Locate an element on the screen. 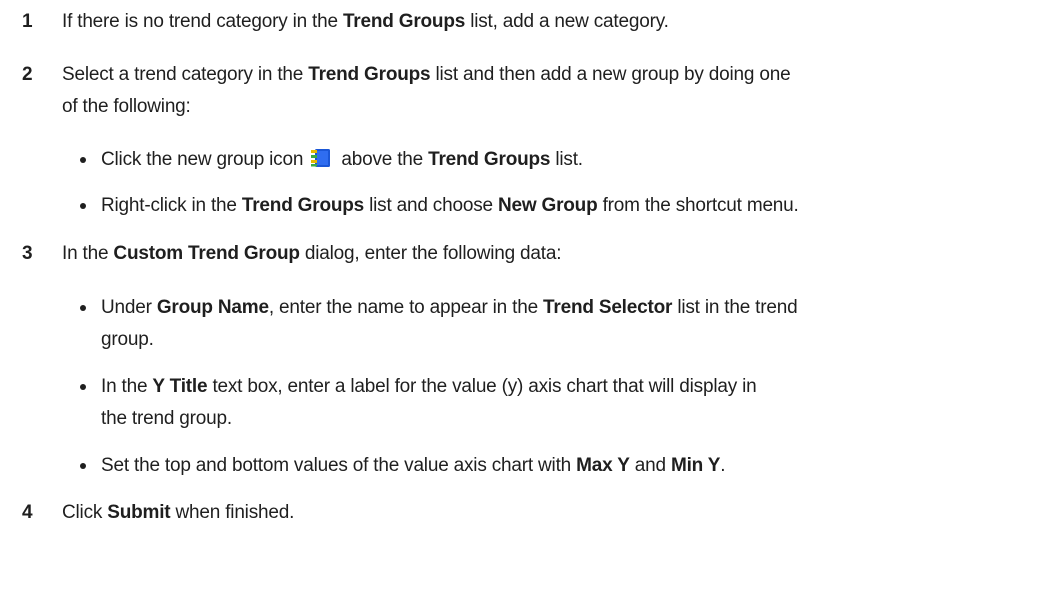 The height and width of the screenshot is (593, 1055). ui-term: Min Y is located at coordinates (695, 465).